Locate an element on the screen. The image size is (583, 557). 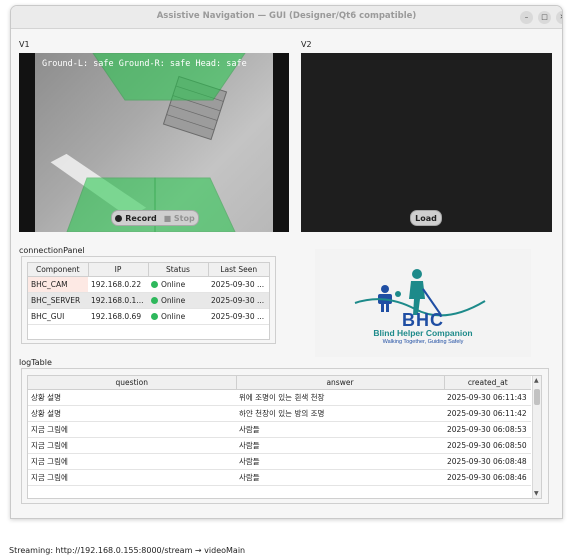
scroll-up-icon: ▲ is located at coordinates (536, 380).